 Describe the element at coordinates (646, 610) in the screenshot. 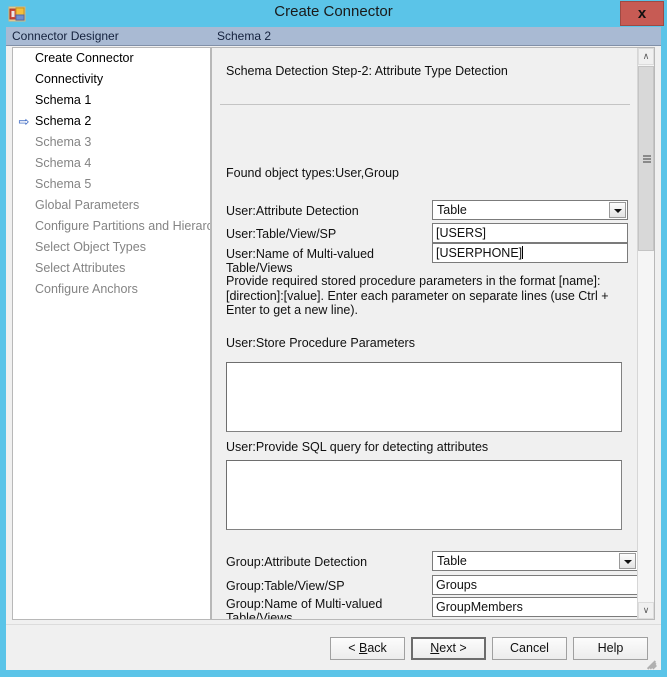

I see `scroll-down-icon: ∨` at that location.